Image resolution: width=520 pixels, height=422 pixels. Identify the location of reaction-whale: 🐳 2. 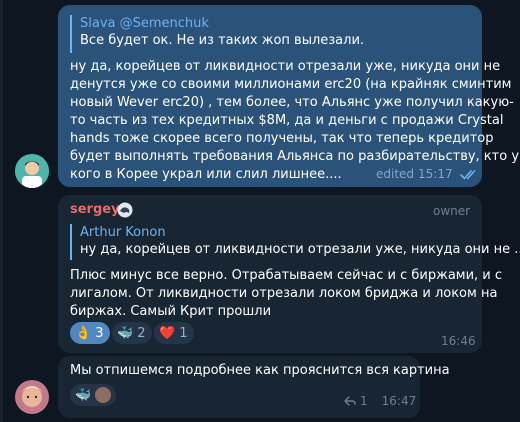
(132, 333).